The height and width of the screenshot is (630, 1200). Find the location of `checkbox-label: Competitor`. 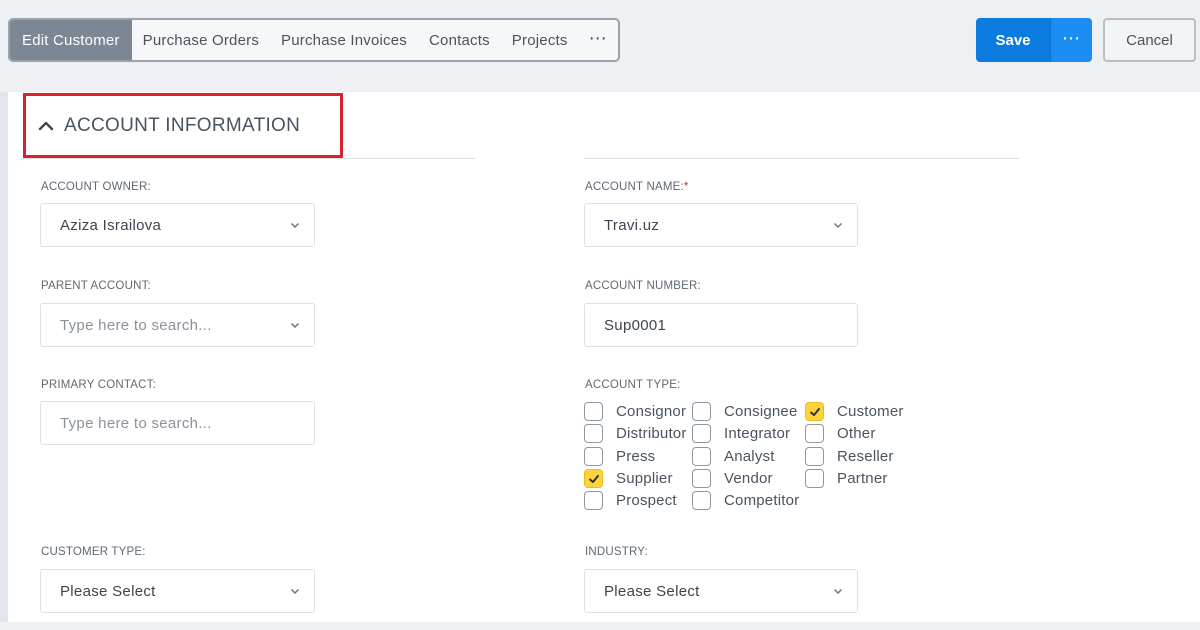

checkbox-label: Competitor is located at coordinates (762, 500).